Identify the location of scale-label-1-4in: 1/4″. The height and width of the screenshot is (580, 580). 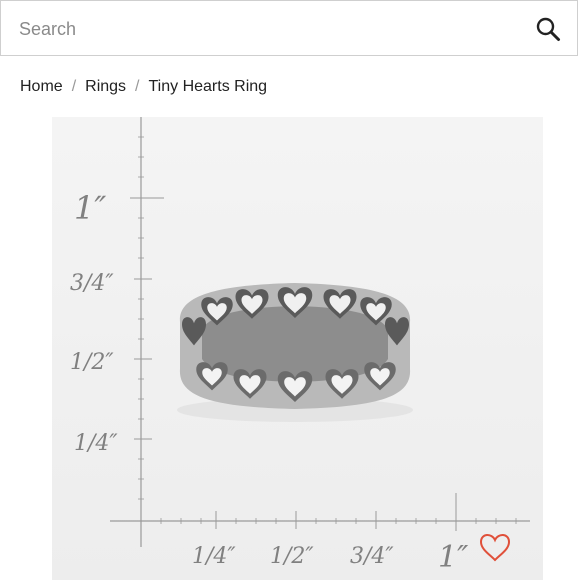
(96, 443).